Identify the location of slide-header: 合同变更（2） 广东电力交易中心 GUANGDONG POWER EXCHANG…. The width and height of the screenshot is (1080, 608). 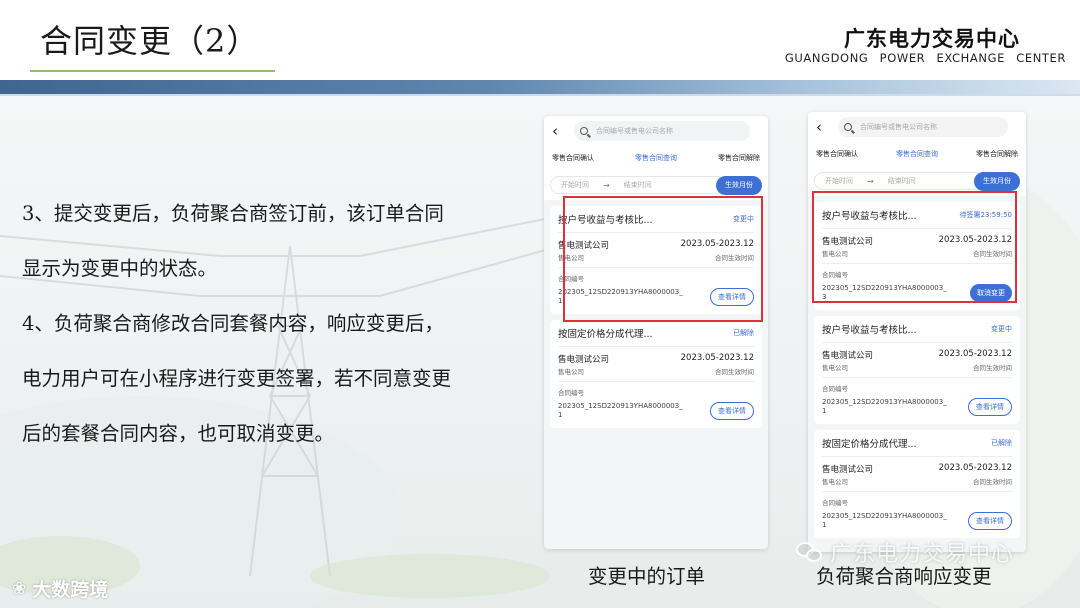
(540, 45).